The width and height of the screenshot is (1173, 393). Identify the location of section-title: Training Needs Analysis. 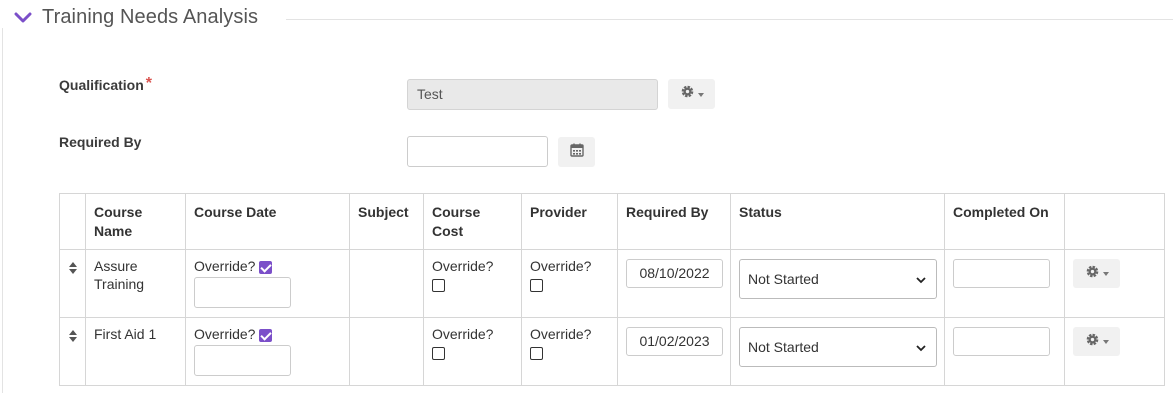
(150, 17).